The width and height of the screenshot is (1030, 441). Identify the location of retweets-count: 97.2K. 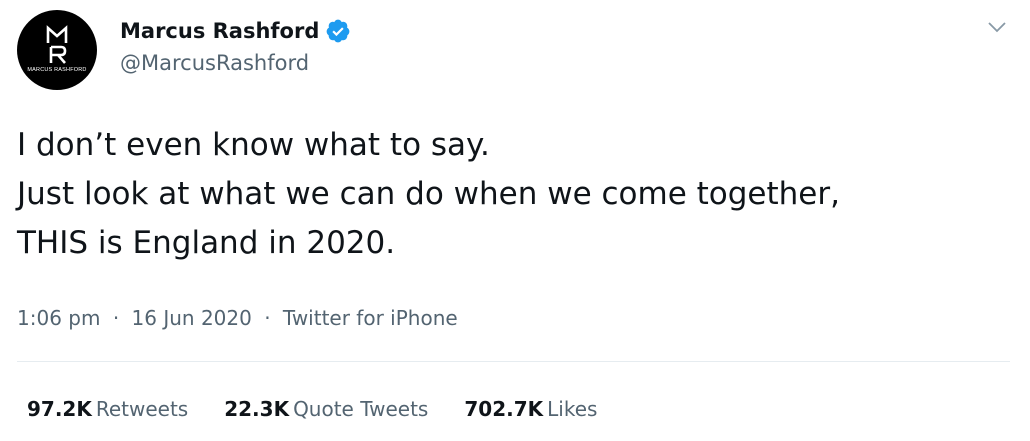
(59, 409).